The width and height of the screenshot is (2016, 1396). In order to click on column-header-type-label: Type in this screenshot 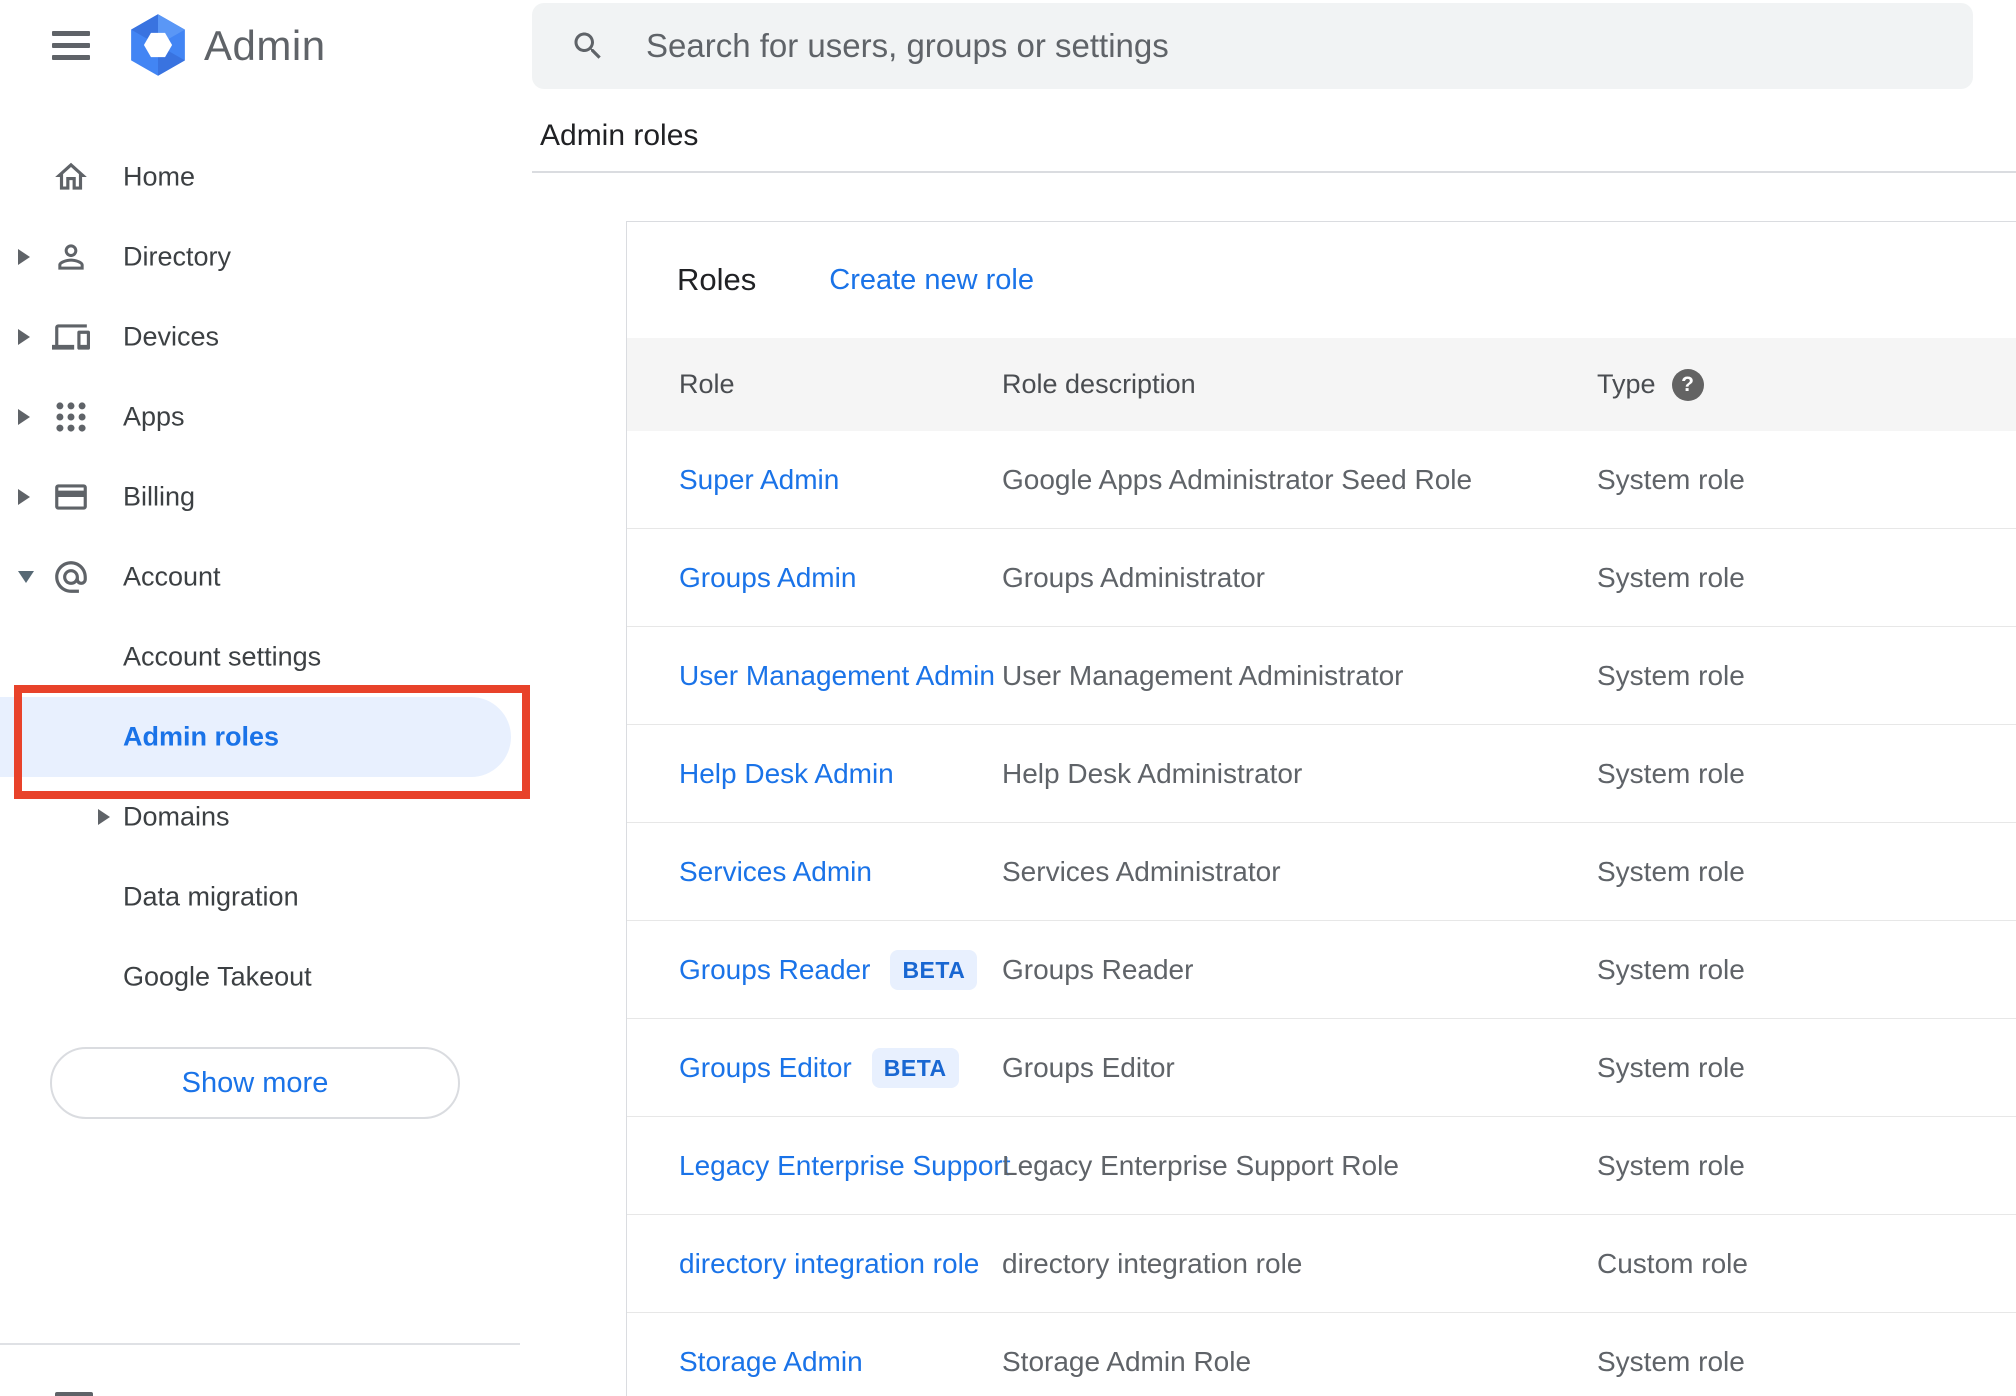, I will do `click(1626, 384)`.